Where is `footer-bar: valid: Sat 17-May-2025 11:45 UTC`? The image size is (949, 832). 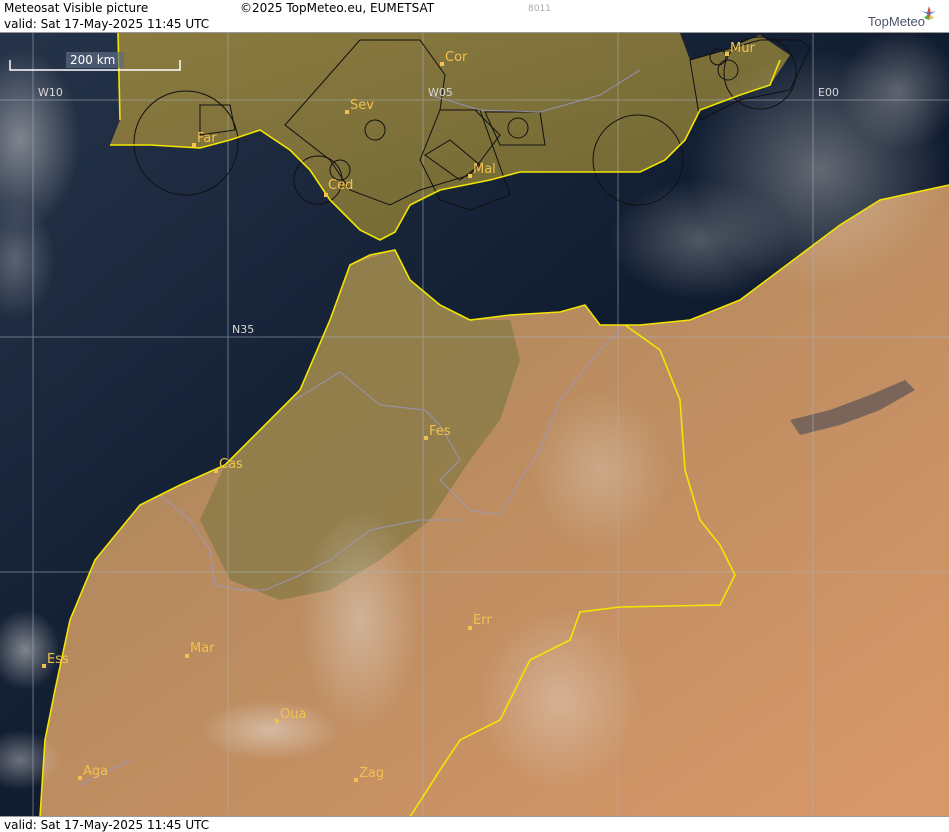
footer-bar: valid: Sat 17-May-2025 11:45 UTC is located at coordinates (474, 824).